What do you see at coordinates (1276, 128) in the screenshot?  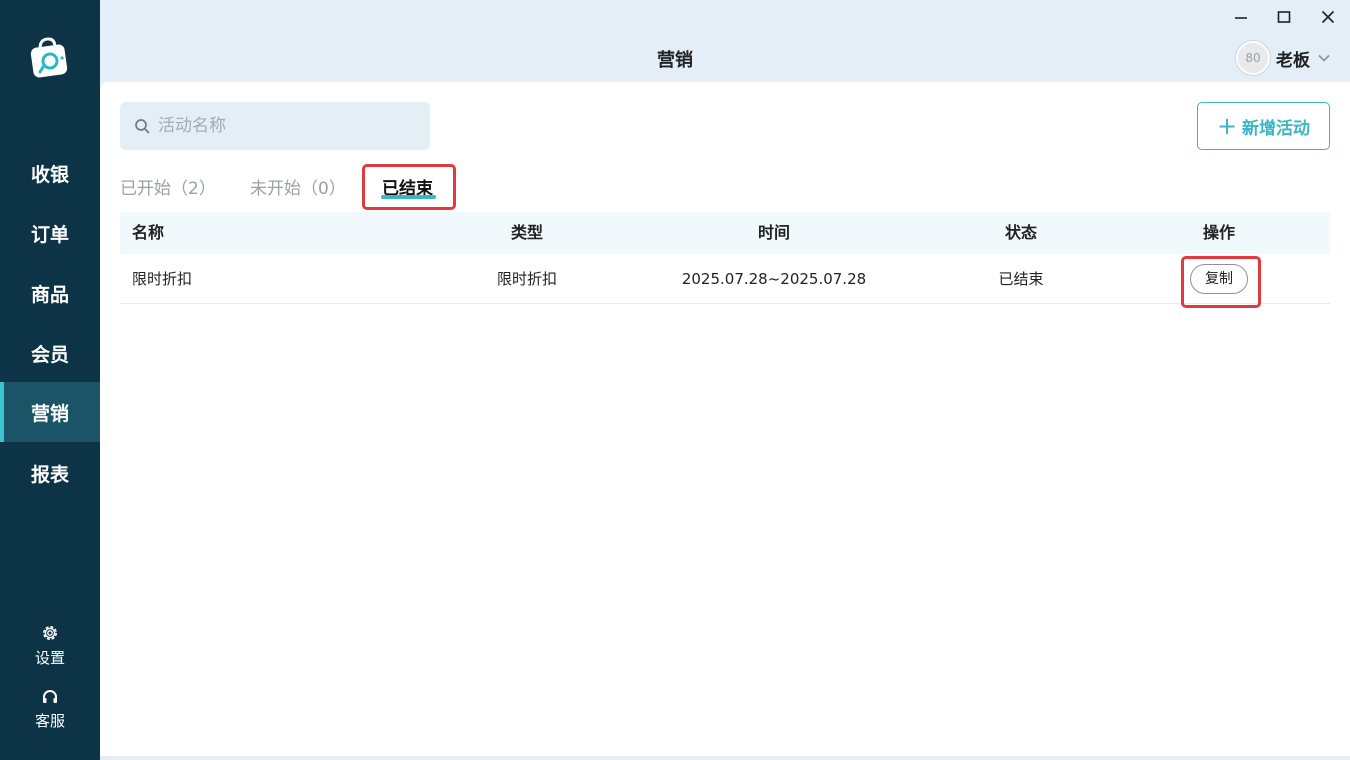 I see `add-activity-label: 新增活动` at bounding box center [1276, 128].